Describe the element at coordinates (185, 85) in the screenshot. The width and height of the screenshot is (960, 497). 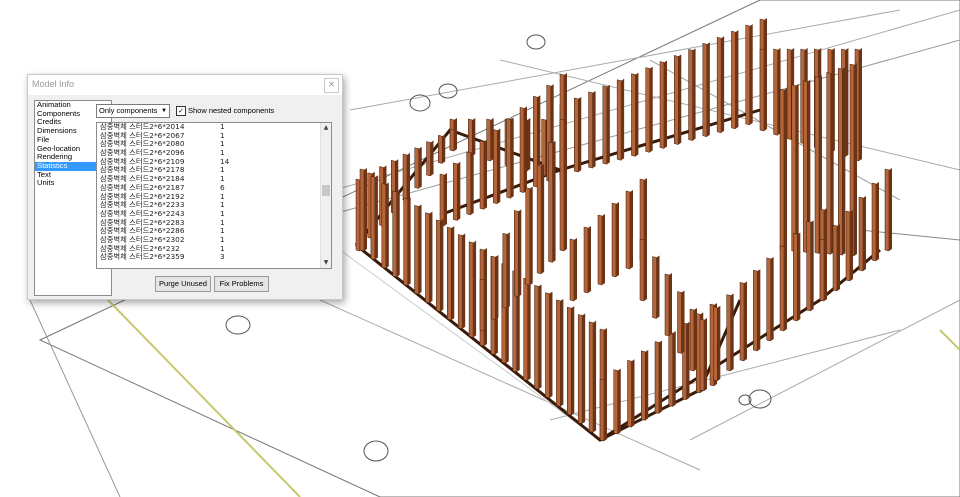
I see `dialog-titlebar: Model Info ×` at that location.